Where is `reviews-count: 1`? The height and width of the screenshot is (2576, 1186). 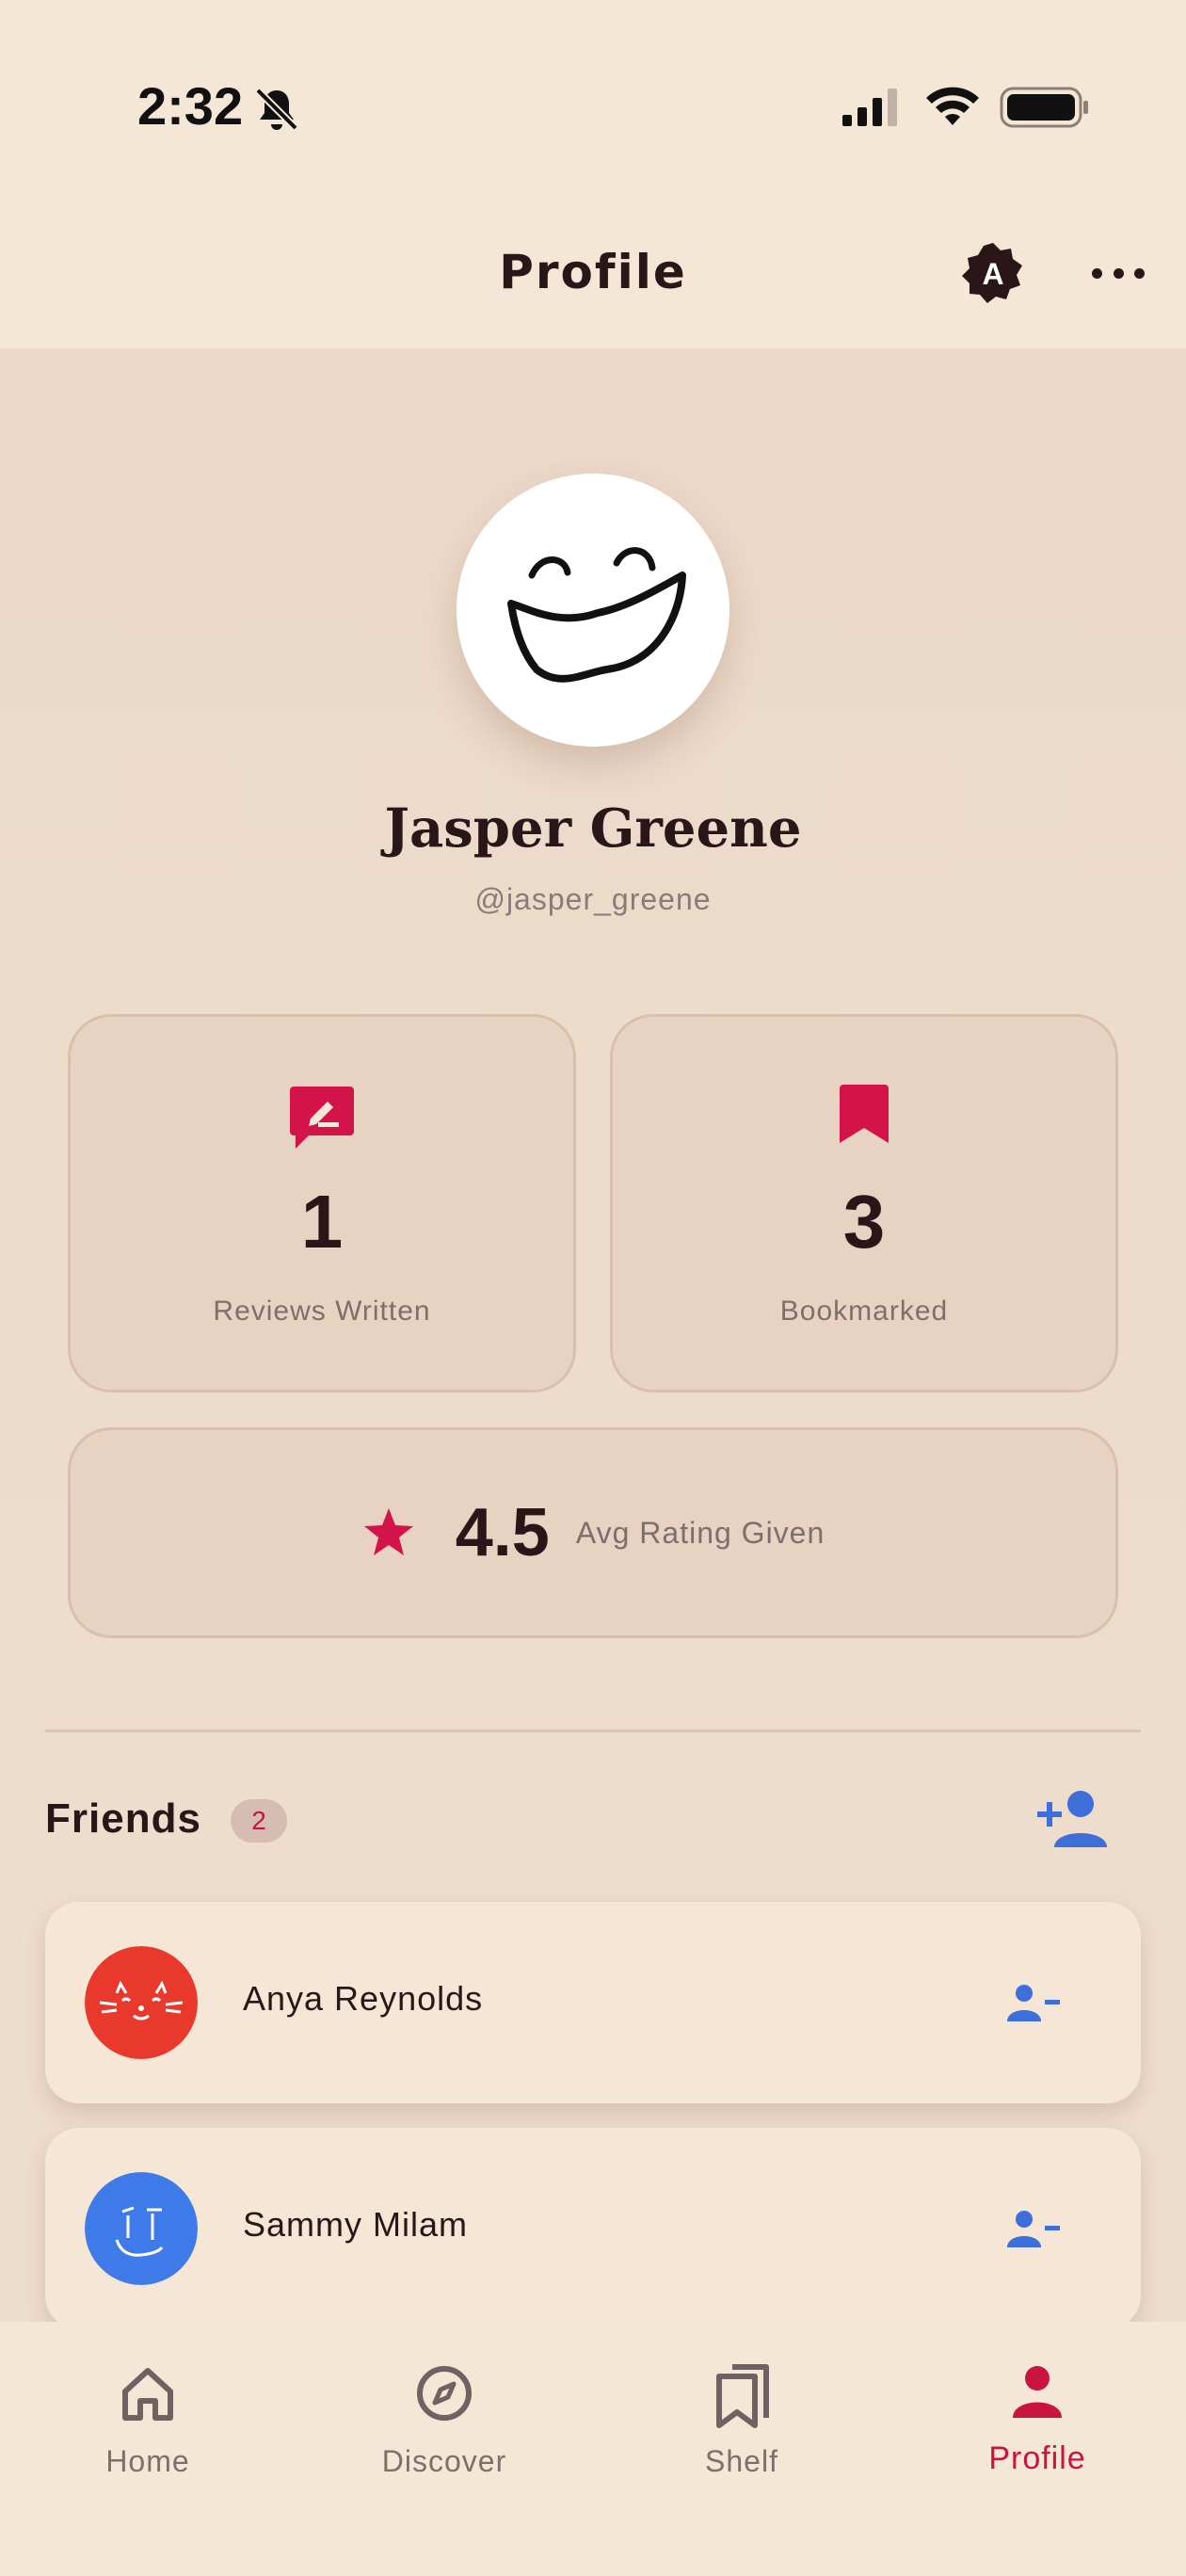 reviews-count: 1 is located at coordinates (322, 1222).